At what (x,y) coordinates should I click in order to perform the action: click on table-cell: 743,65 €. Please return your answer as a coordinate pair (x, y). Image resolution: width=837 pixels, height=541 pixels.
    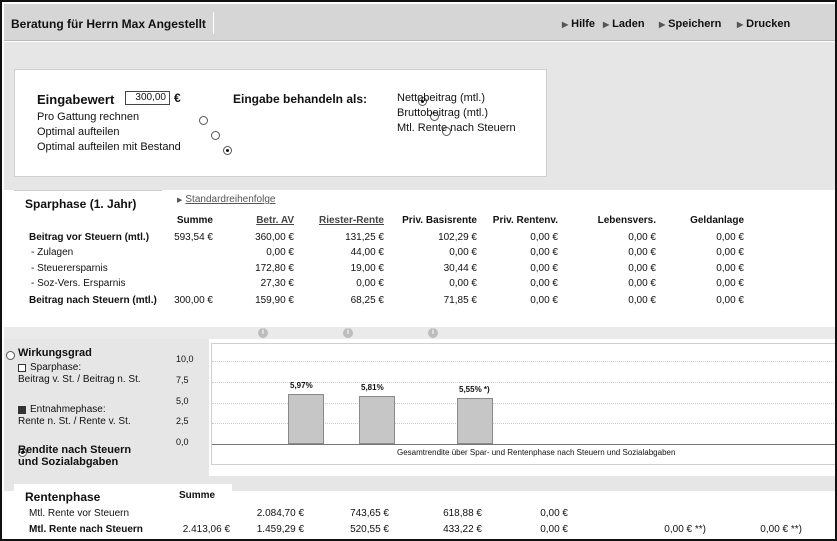
    Looking at the image, I should click on (369, 513).